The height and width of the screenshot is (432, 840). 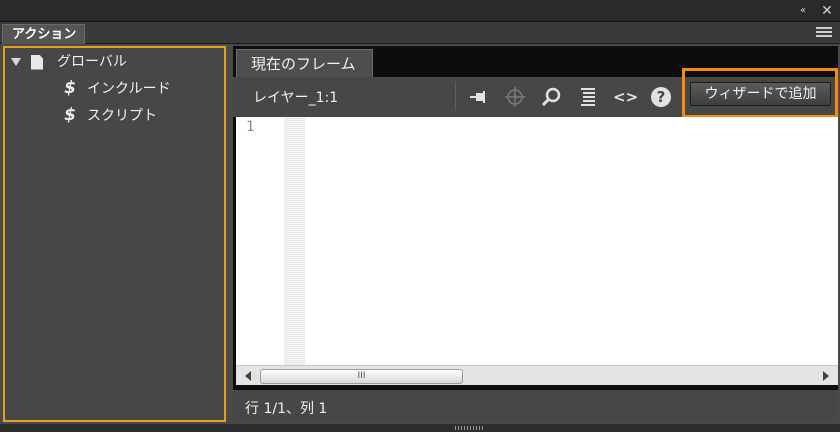 What do you see at coordinates (296, 98) in the screenshot?
I see `layer-label: レイヤー_1:1` at bounding box center [296, 98].